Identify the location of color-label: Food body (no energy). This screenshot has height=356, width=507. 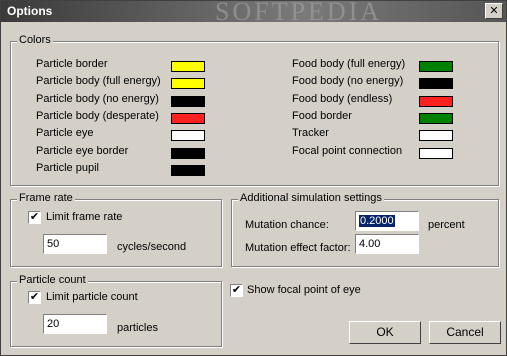
(348, 81).